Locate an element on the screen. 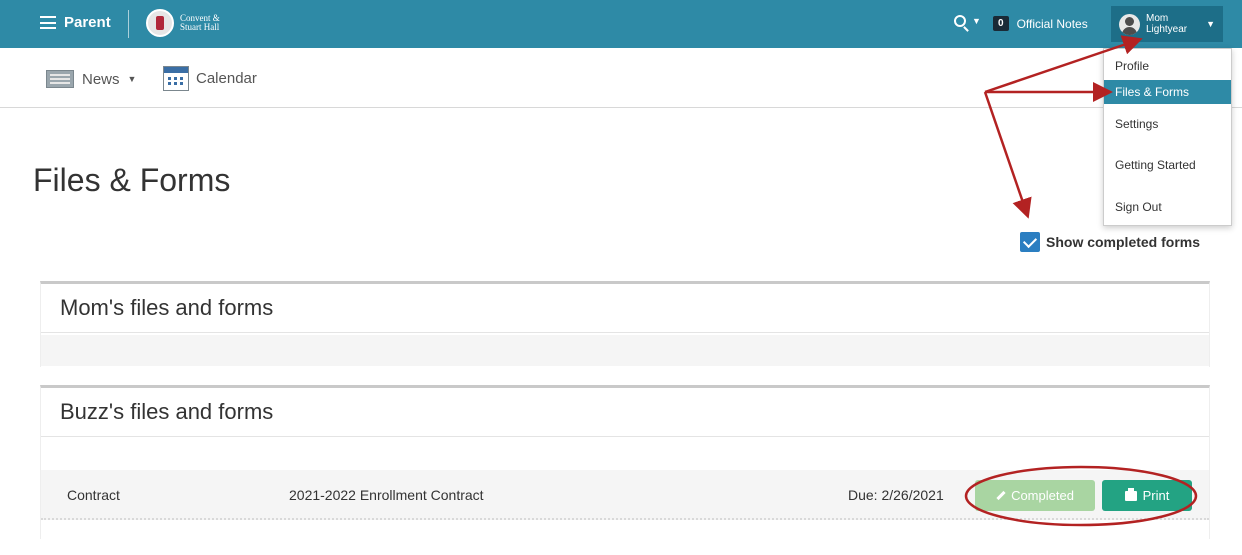  search-button: ▼ is located at coordinates (967, 21).